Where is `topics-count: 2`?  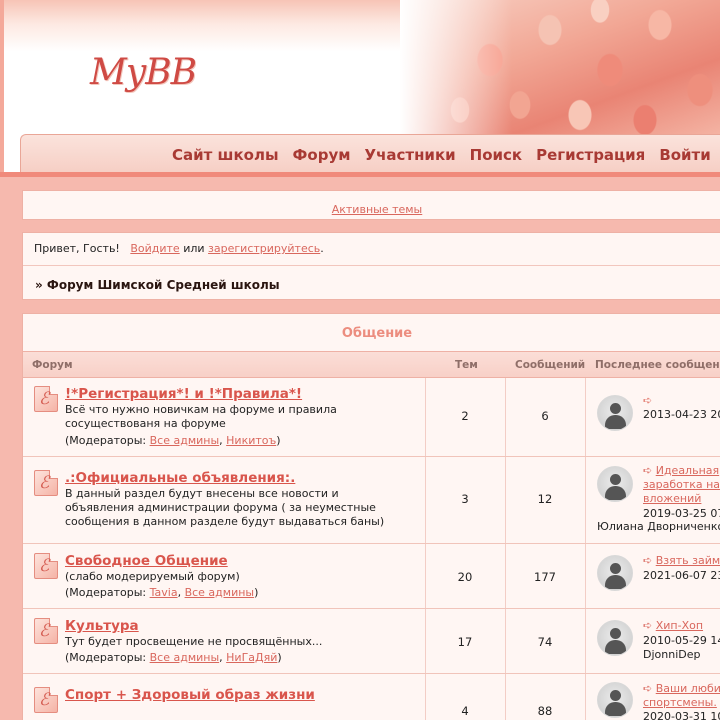
topics-count: 2 is located at coordinates (465, 416).